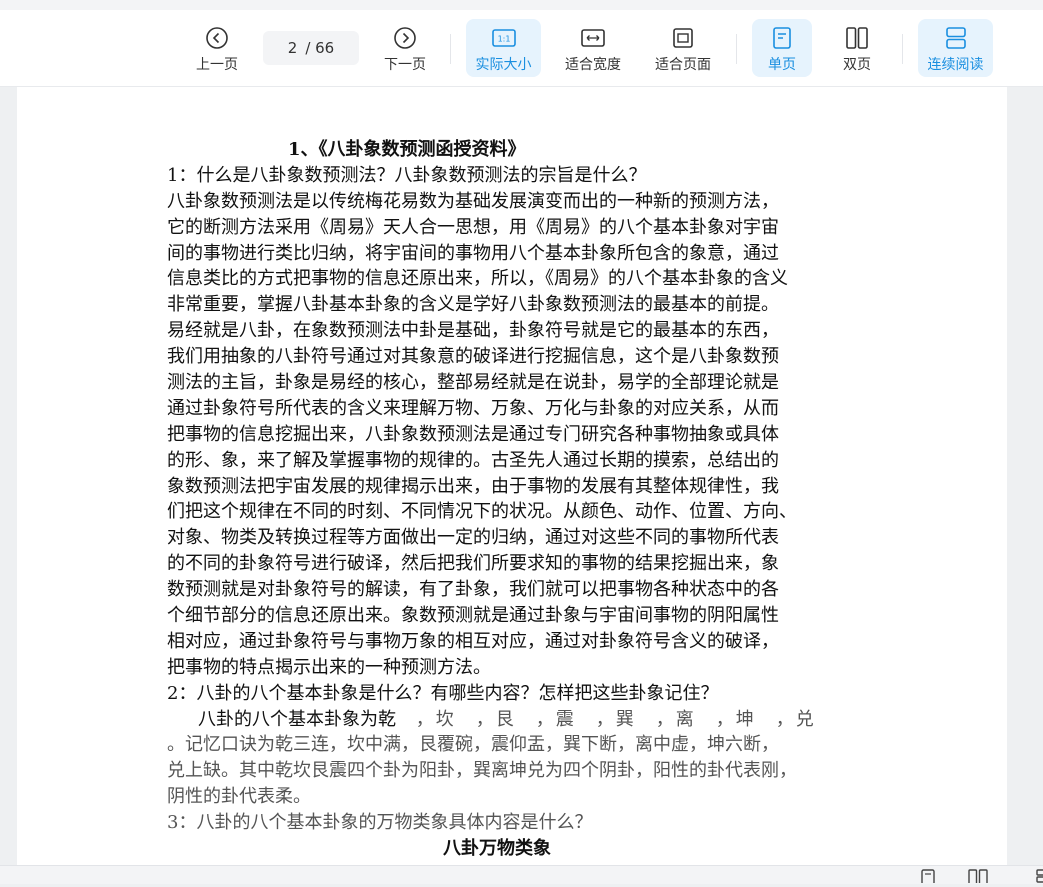 Image resolution: width=1043 pixels, height=887 pixels. What do you see at coordinates (956, 38) in the screenshot?
I see `continuous-scroll-icon` at bounding box center [956, 38].